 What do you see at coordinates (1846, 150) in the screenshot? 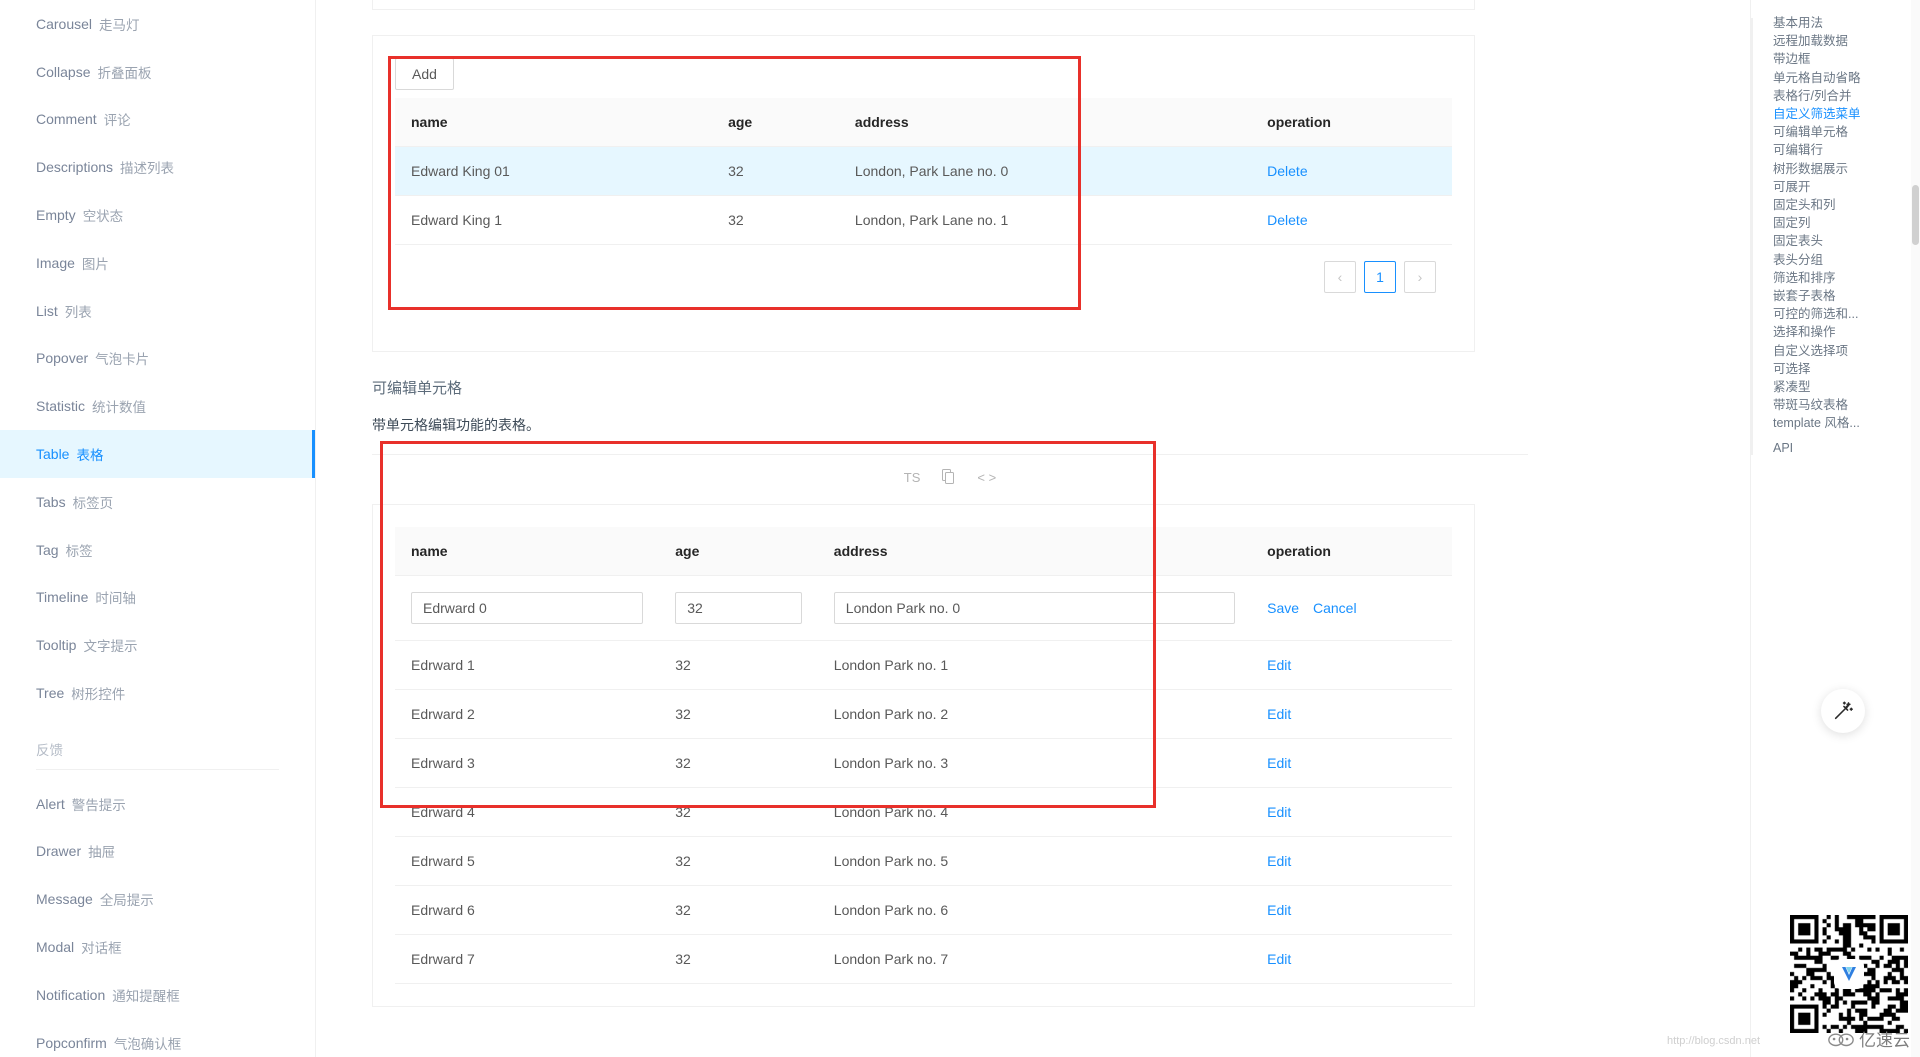
I see `toc-item: 可编辑行` at bounding box center [1846, 150].